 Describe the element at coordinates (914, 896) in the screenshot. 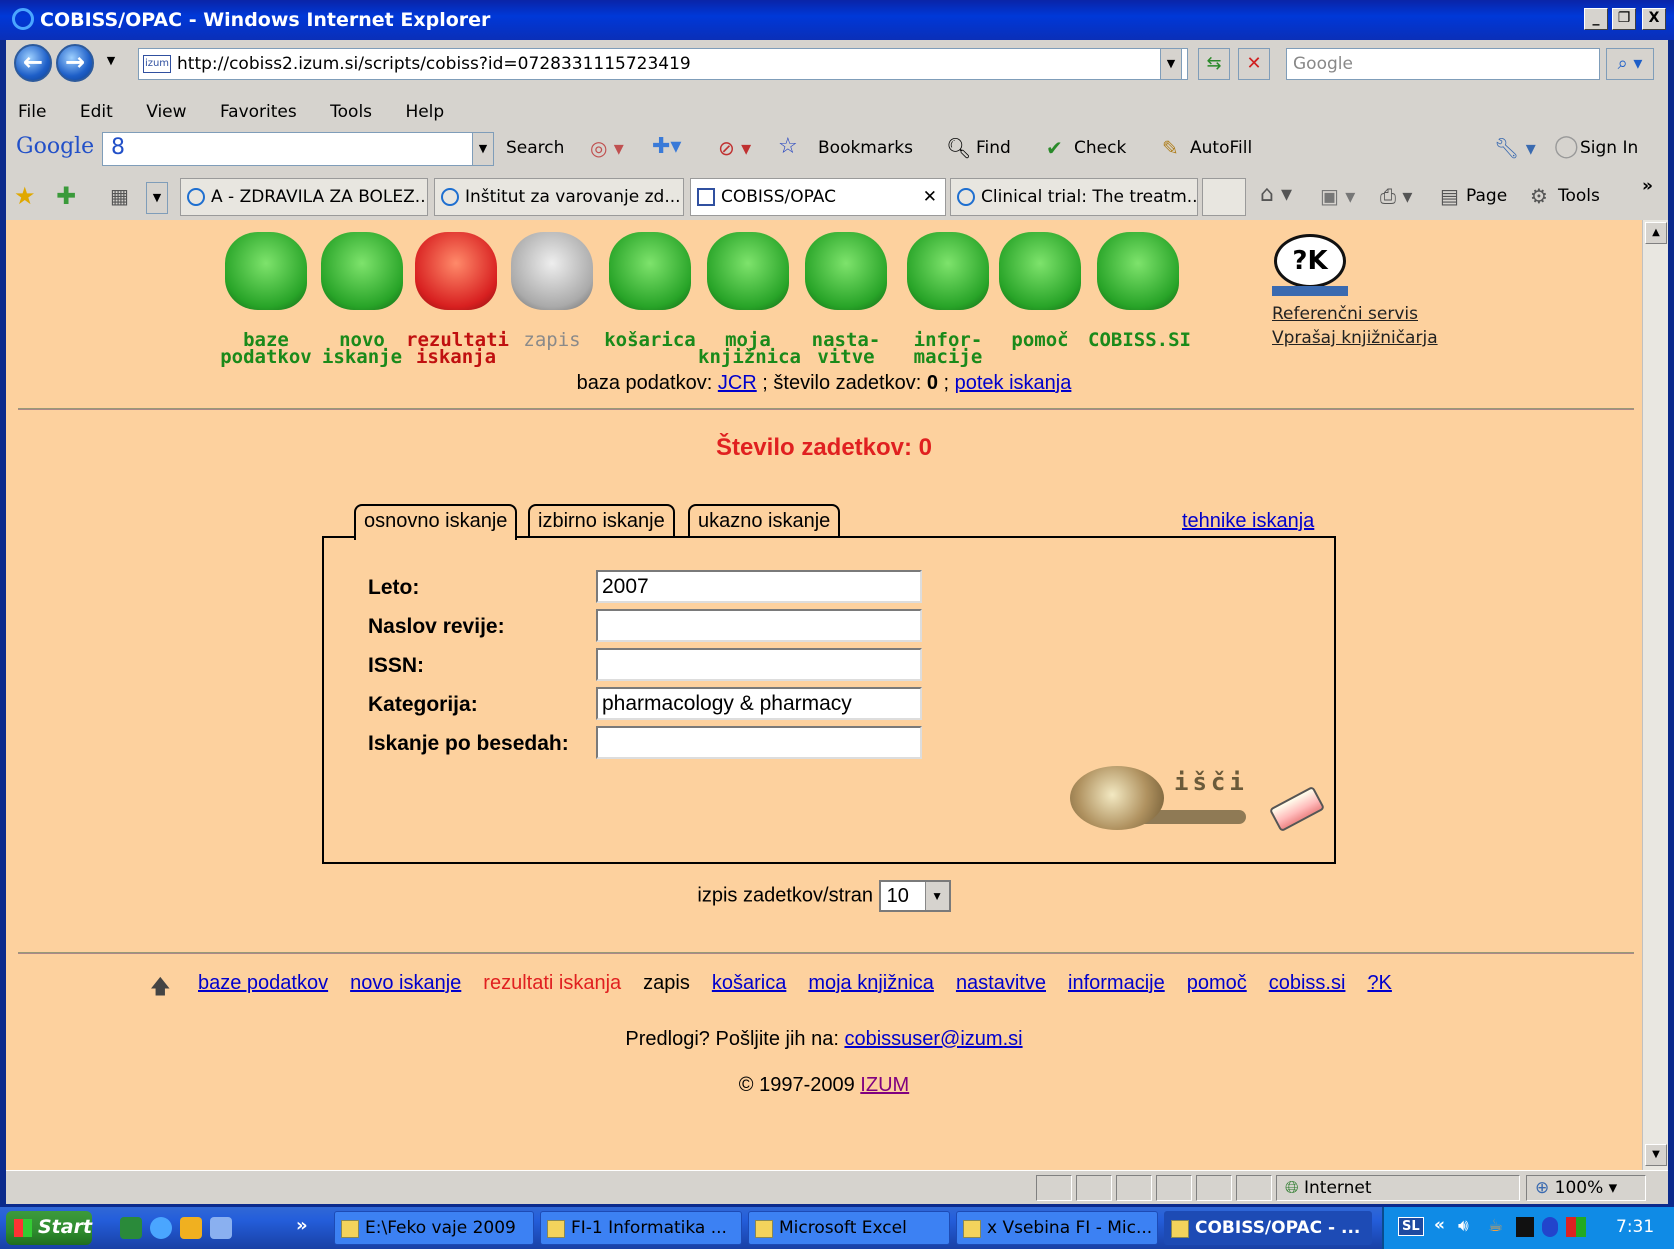

I see `per-page-select: 10 ▼` at that location.